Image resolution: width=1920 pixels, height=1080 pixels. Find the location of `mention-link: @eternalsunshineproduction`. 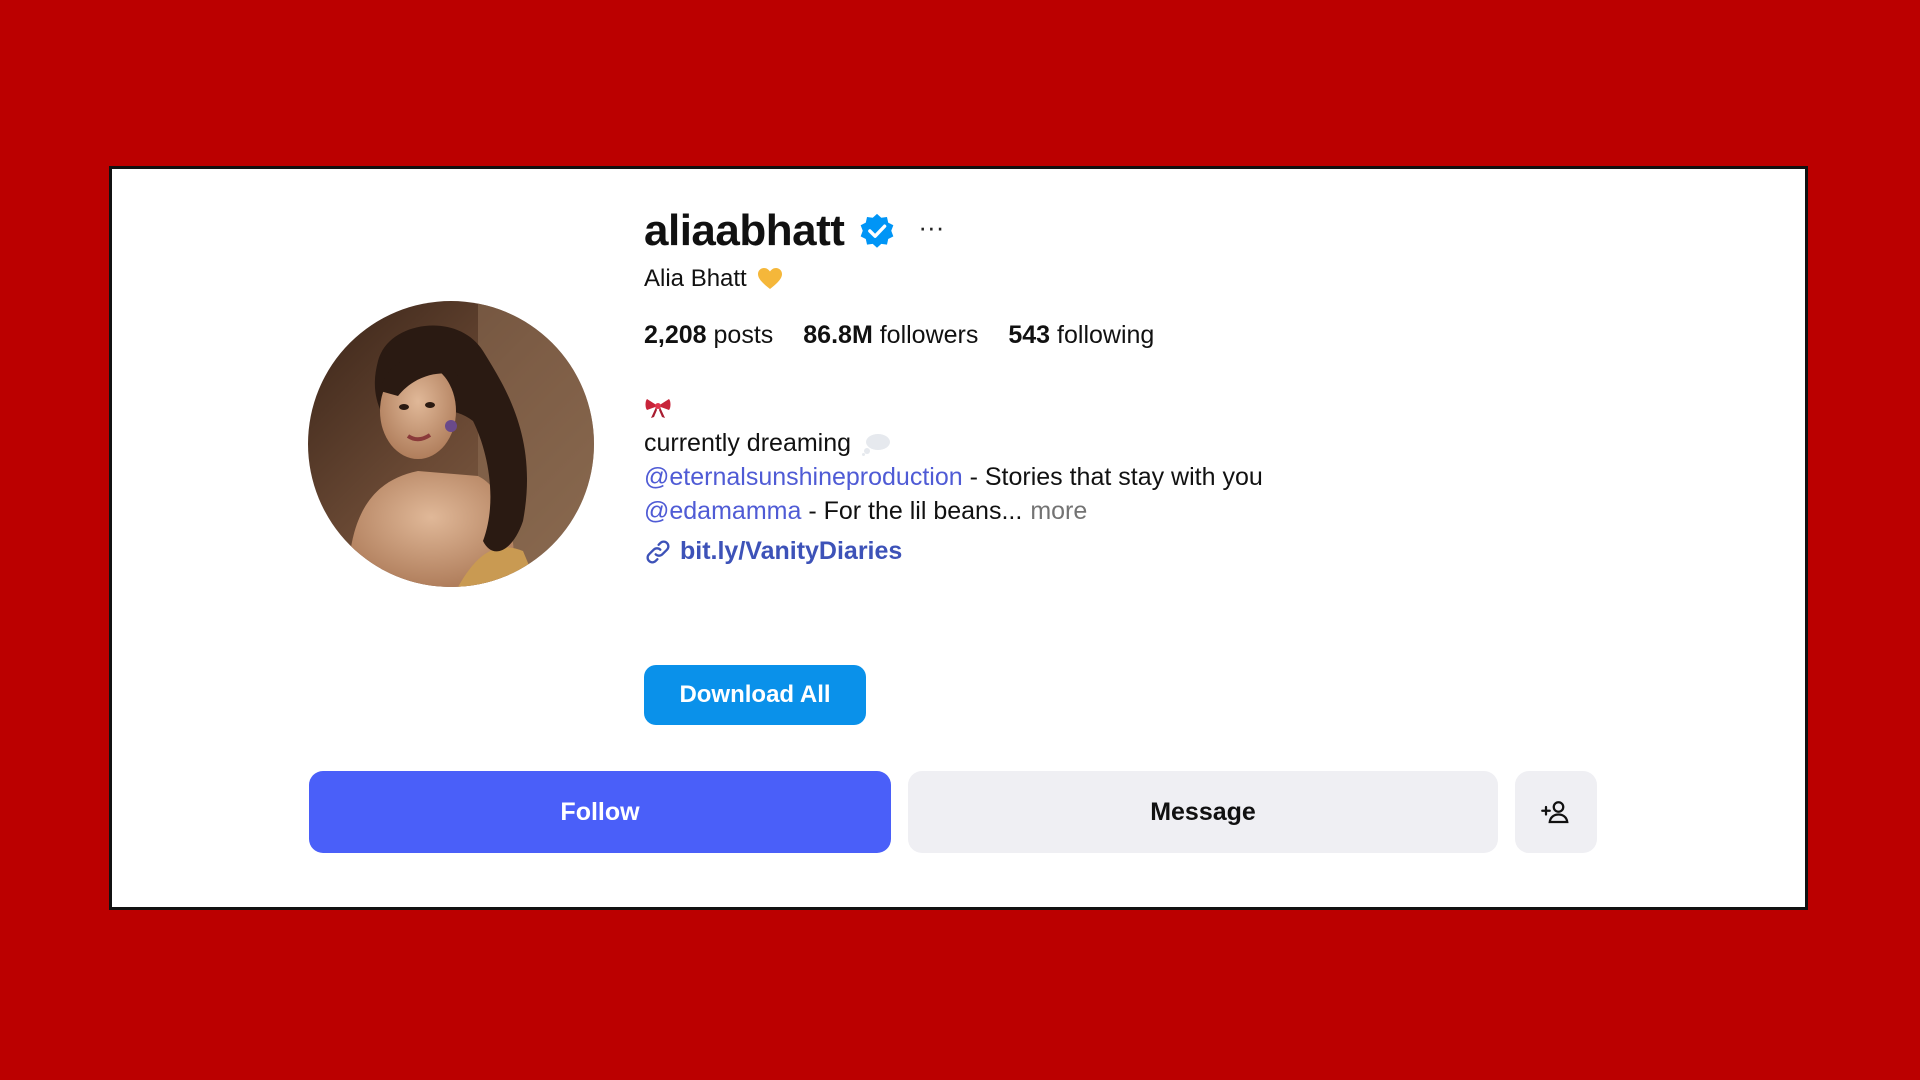

mention-link: @eternalsunshineproduction is located at coordinates (803, 477).